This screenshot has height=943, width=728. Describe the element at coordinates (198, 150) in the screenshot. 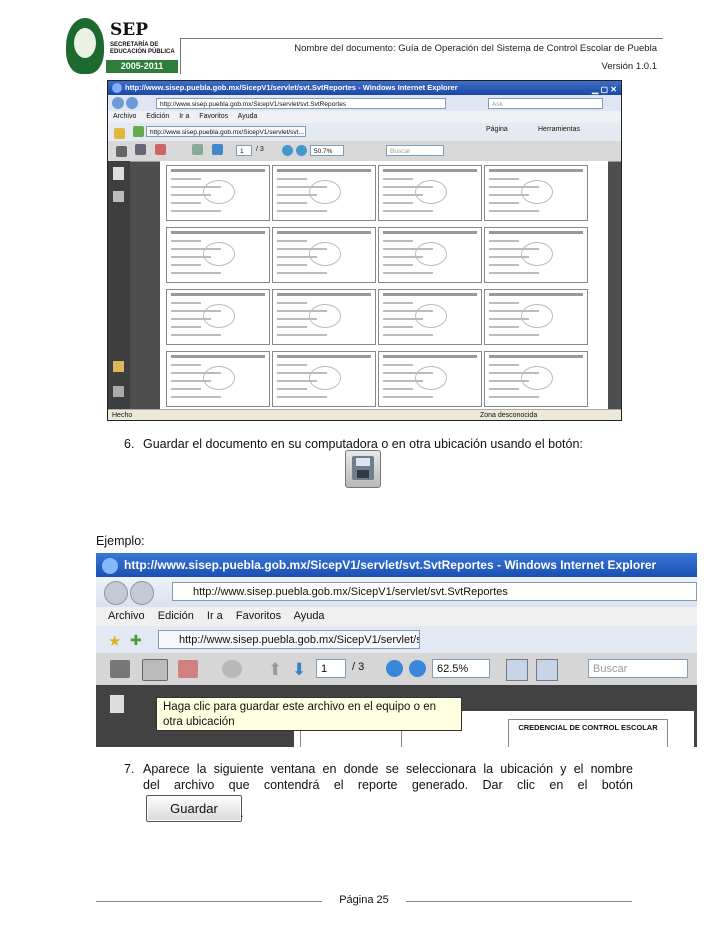

I see `up-arrow-icon` at that location.